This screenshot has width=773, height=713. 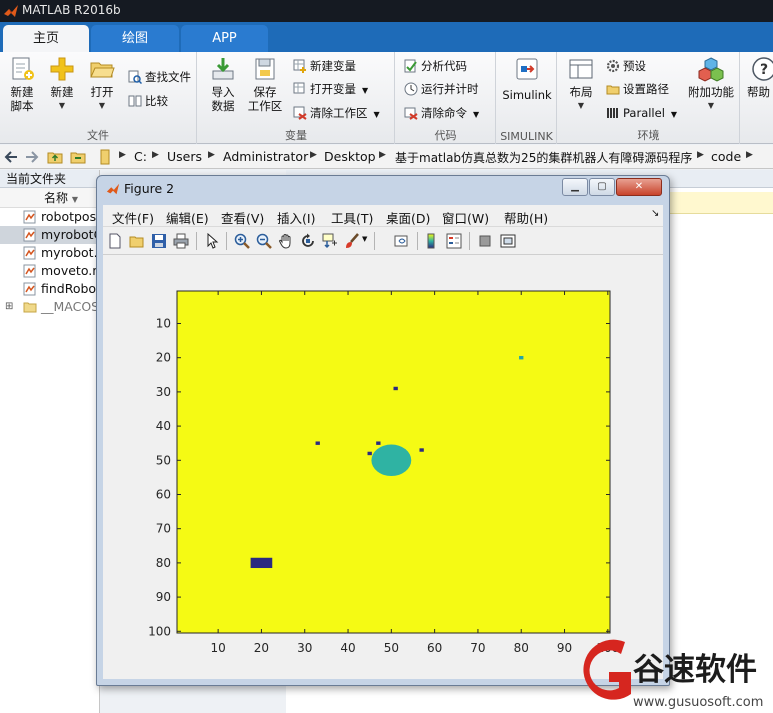 What do you see at coordinates (187, 217) in the screenshot?
I see `menu-edit: 编辑(E)` at bounding box center [187, 217].